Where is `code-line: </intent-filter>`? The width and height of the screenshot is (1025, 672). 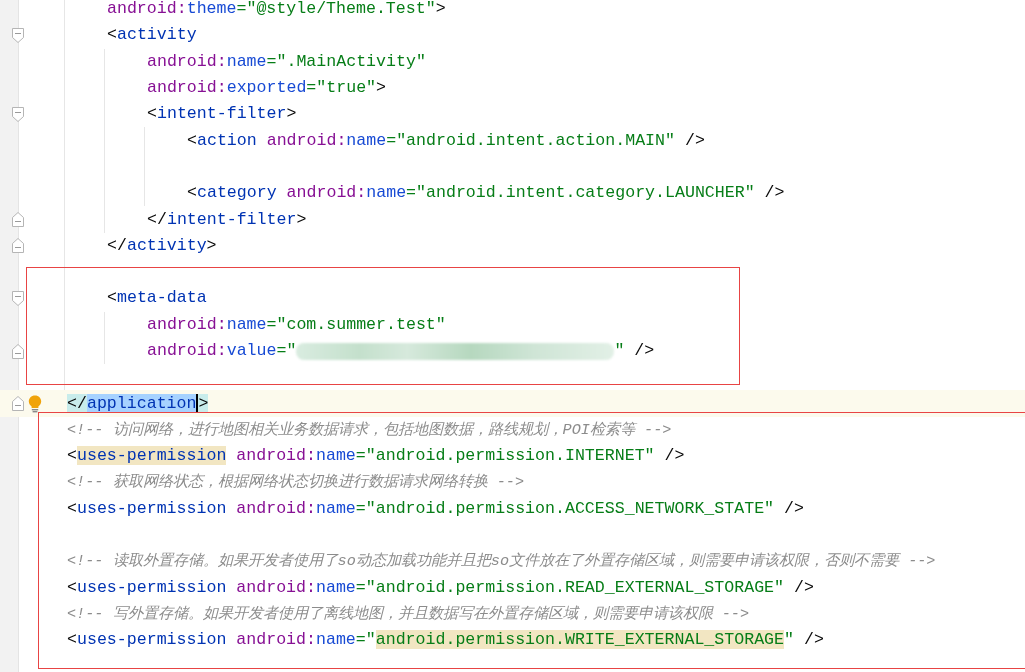 code-line: </intent-filter> is located at coordinates (227, 219).